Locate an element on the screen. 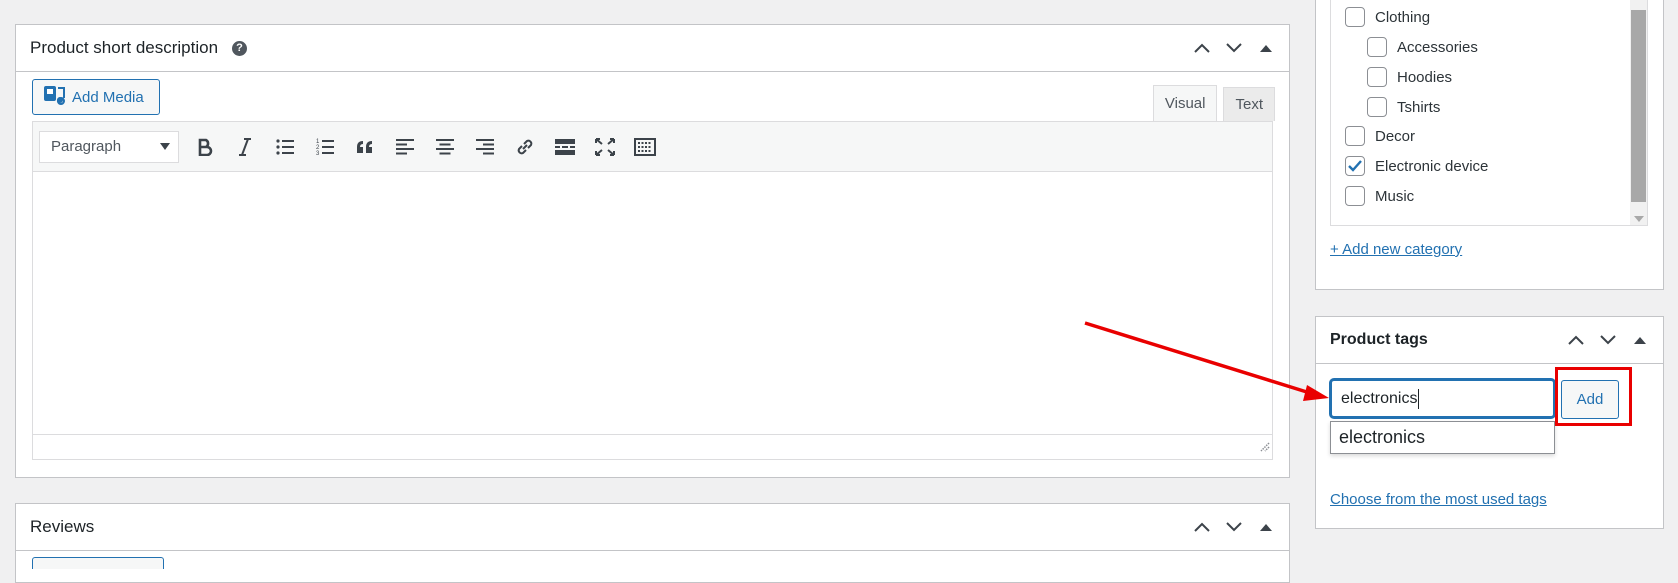 Image resolution: width=1678 pixels, height=583 pixels. format-select-value: Paragraph is located at coordinates (86, 146).